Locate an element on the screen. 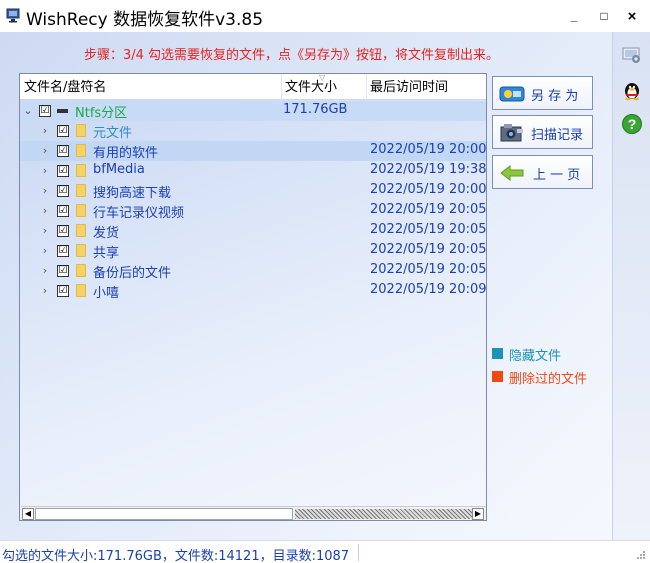 This screenshot has height=563, width=650. tree-item-label: Ntfs分区 is located at coordinates (101, 113).